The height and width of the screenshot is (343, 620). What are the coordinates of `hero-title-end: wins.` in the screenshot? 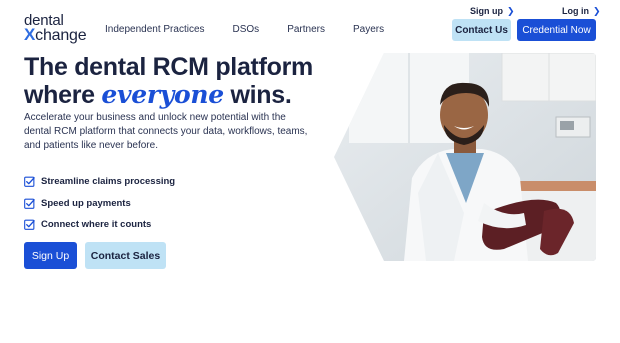 It's located at (261, 95).